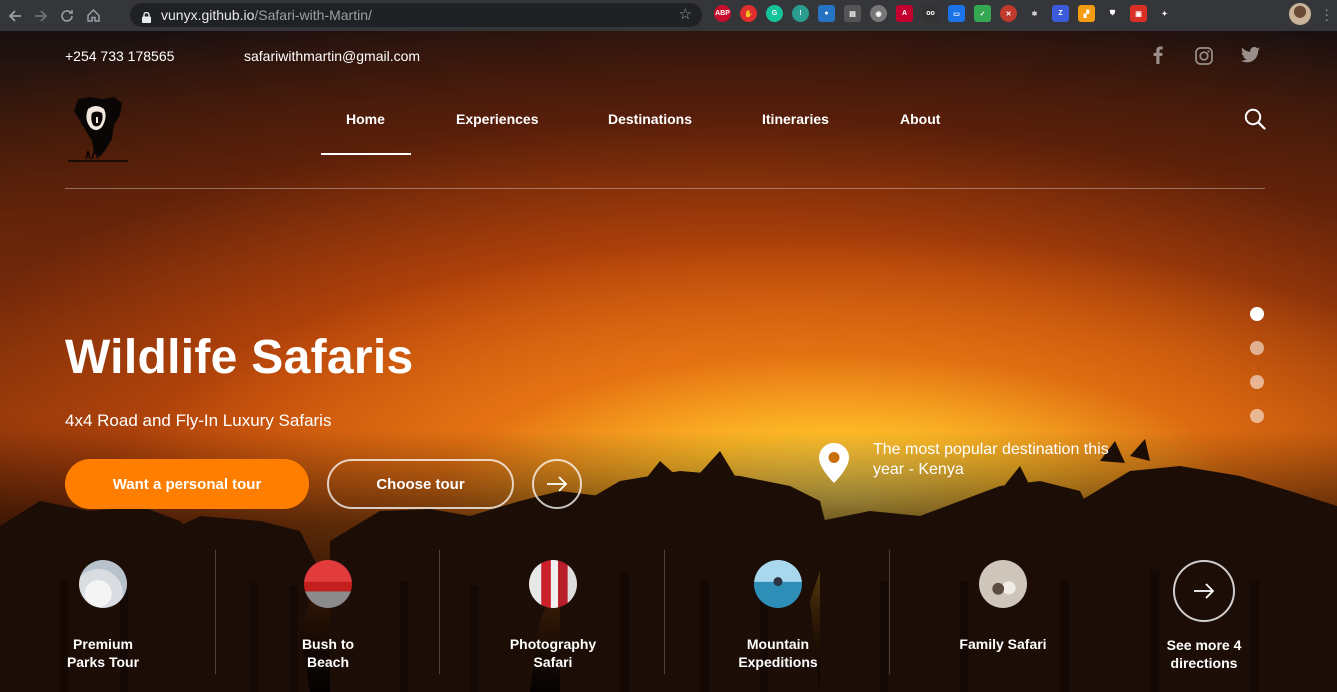  I want to click on facebook-icon, so click(1158, 55).